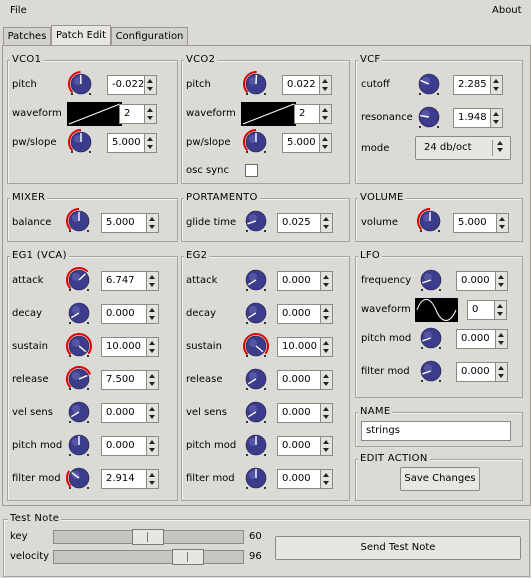 This screenshot has height=578, width=531. Describe the element at coordinates (120, 280) in the screenshot. I see `eg1-value: 6.747` at that location.